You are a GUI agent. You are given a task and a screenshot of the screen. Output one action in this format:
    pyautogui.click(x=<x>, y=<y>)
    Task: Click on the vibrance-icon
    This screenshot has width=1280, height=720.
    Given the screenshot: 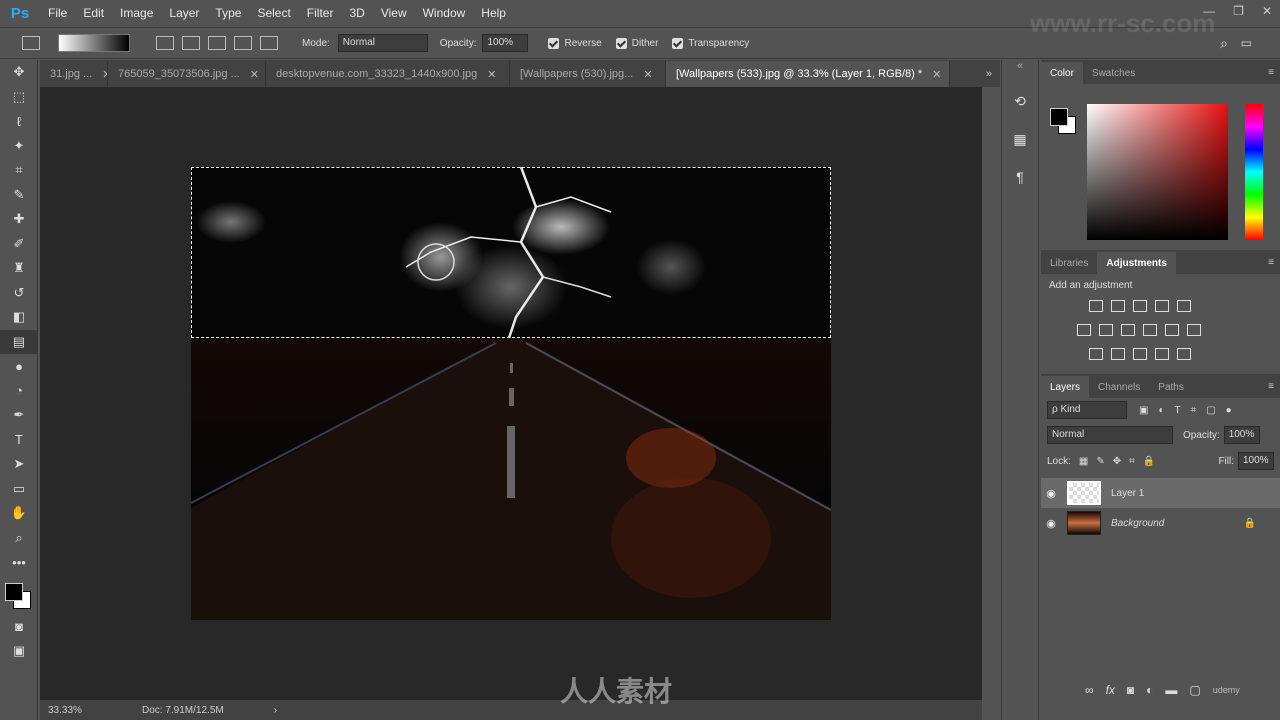 What is the action you would take?
    pyautogui.click(x=1184, y=306)
    